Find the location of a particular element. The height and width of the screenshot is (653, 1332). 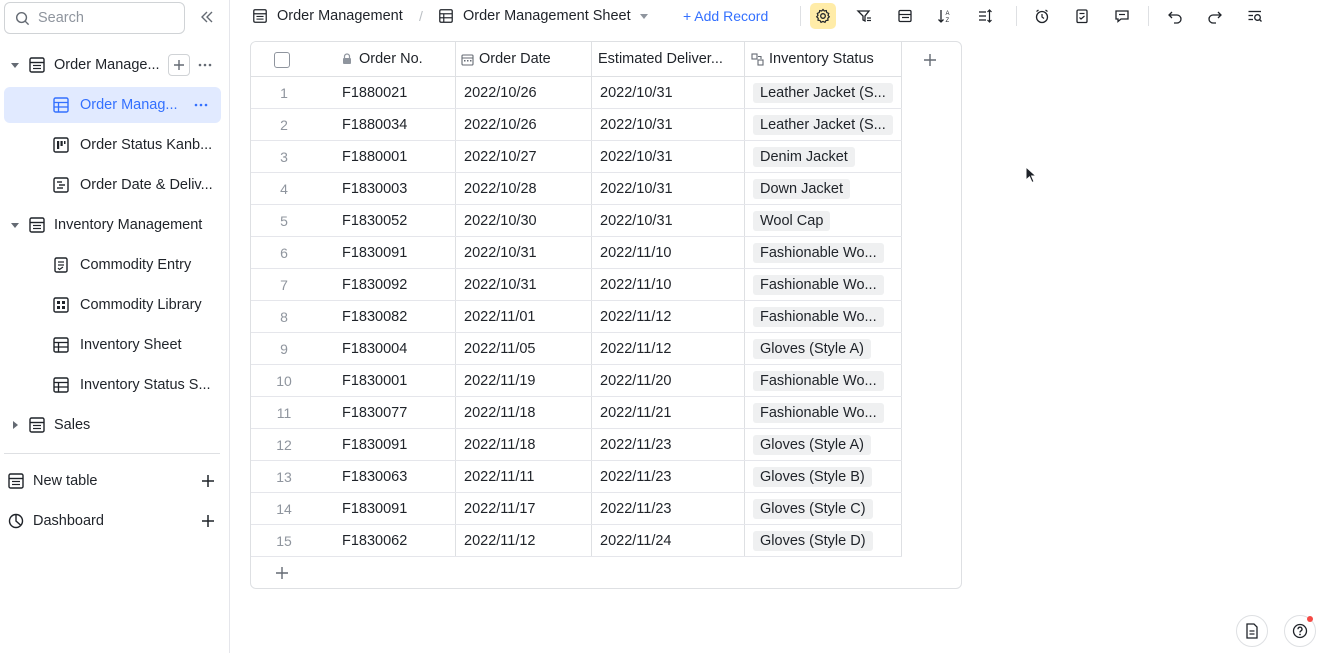

order-no-cell: F1880001 is located at coordinates (397, 157).